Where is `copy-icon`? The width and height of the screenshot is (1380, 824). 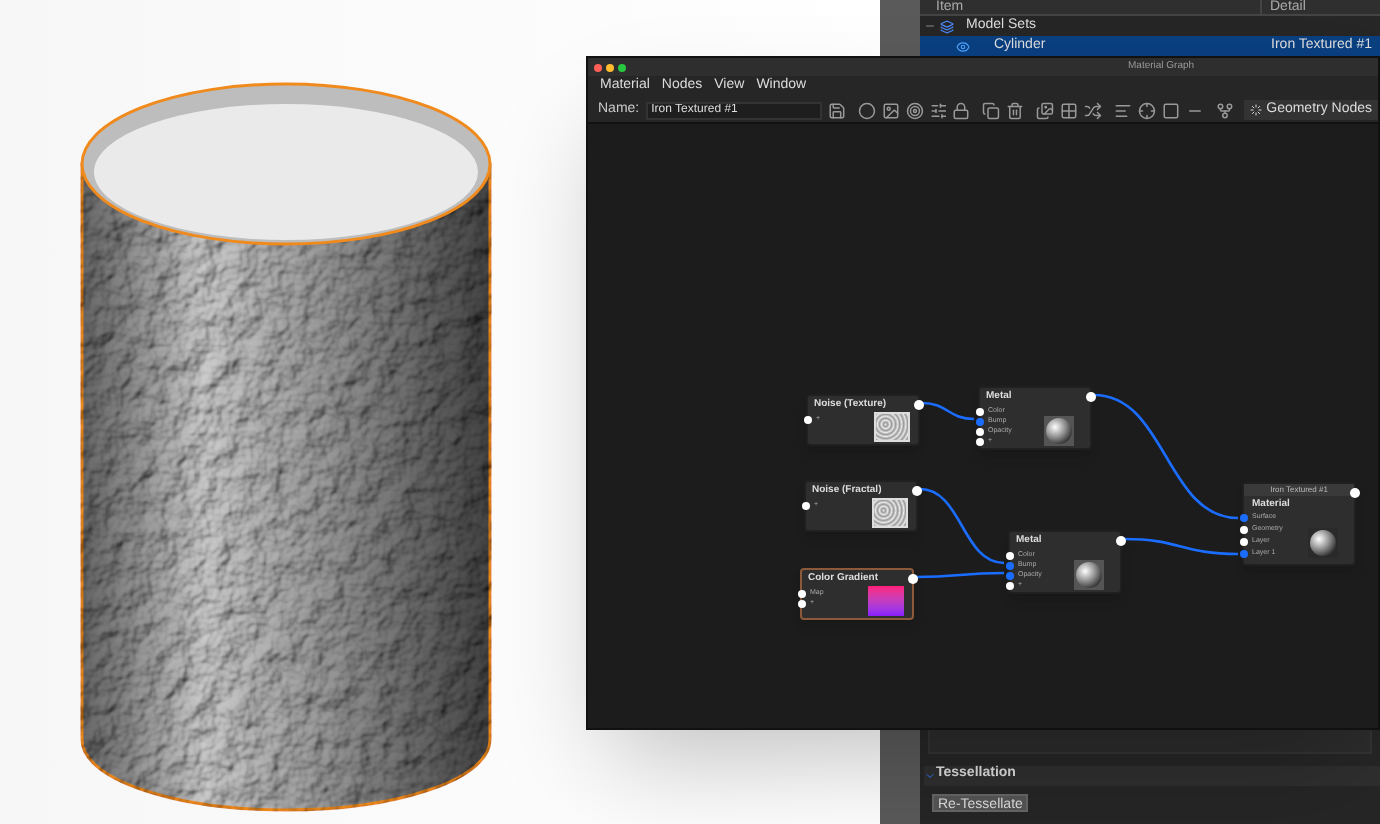 copy-icon is located at coordinates (991, 110).